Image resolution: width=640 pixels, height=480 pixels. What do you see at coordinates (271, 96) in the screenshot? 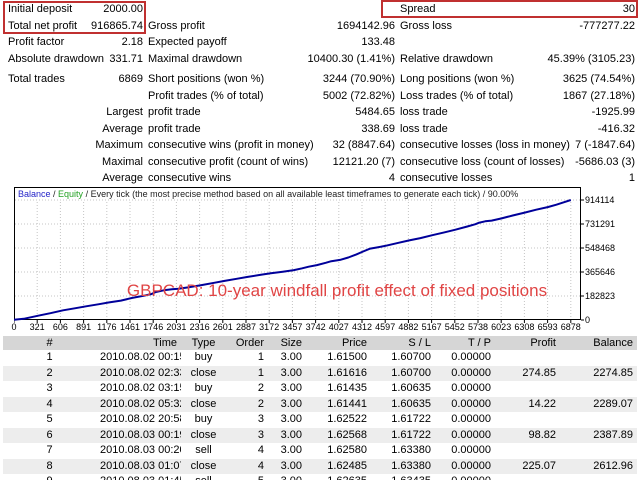
I see `stats-cell: Profit trades (% of total) 5002 (72.82%)` at bounding box center [271, 96].